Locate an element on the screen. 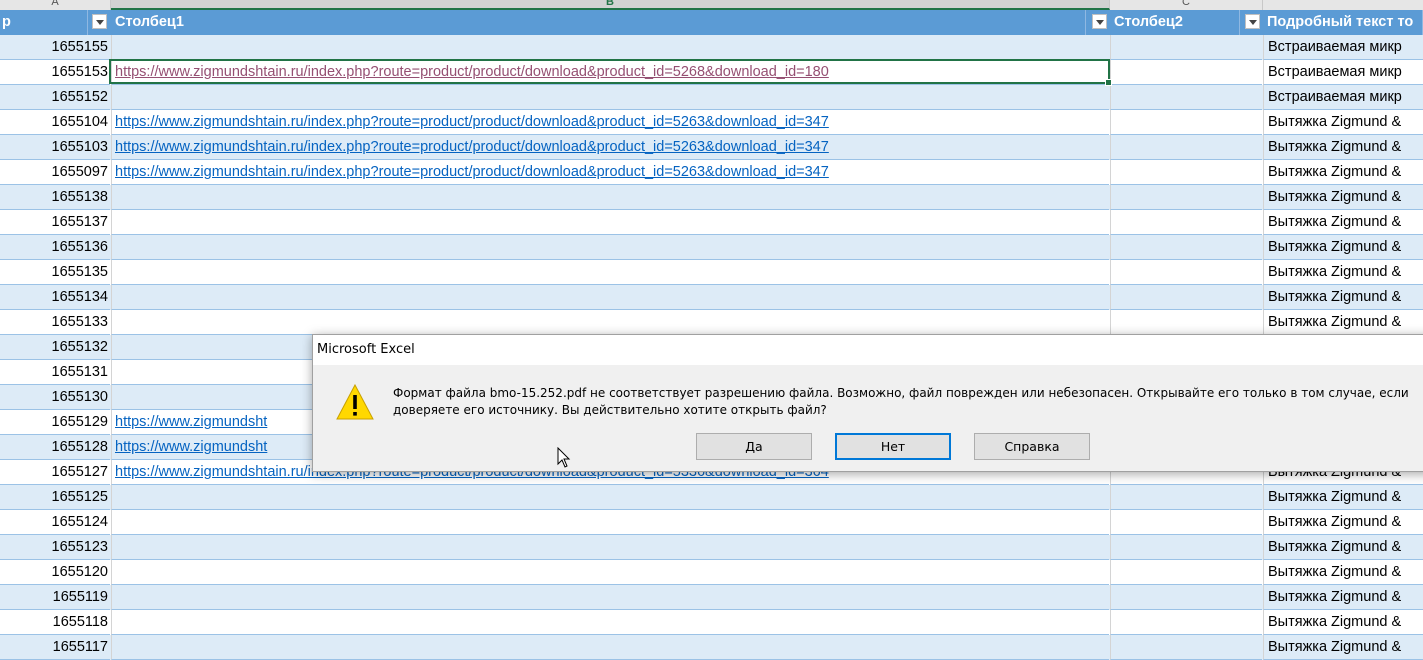 The image size is (1423, 660). row-number-cell: 1655119 is located at coordinates (55, 597).